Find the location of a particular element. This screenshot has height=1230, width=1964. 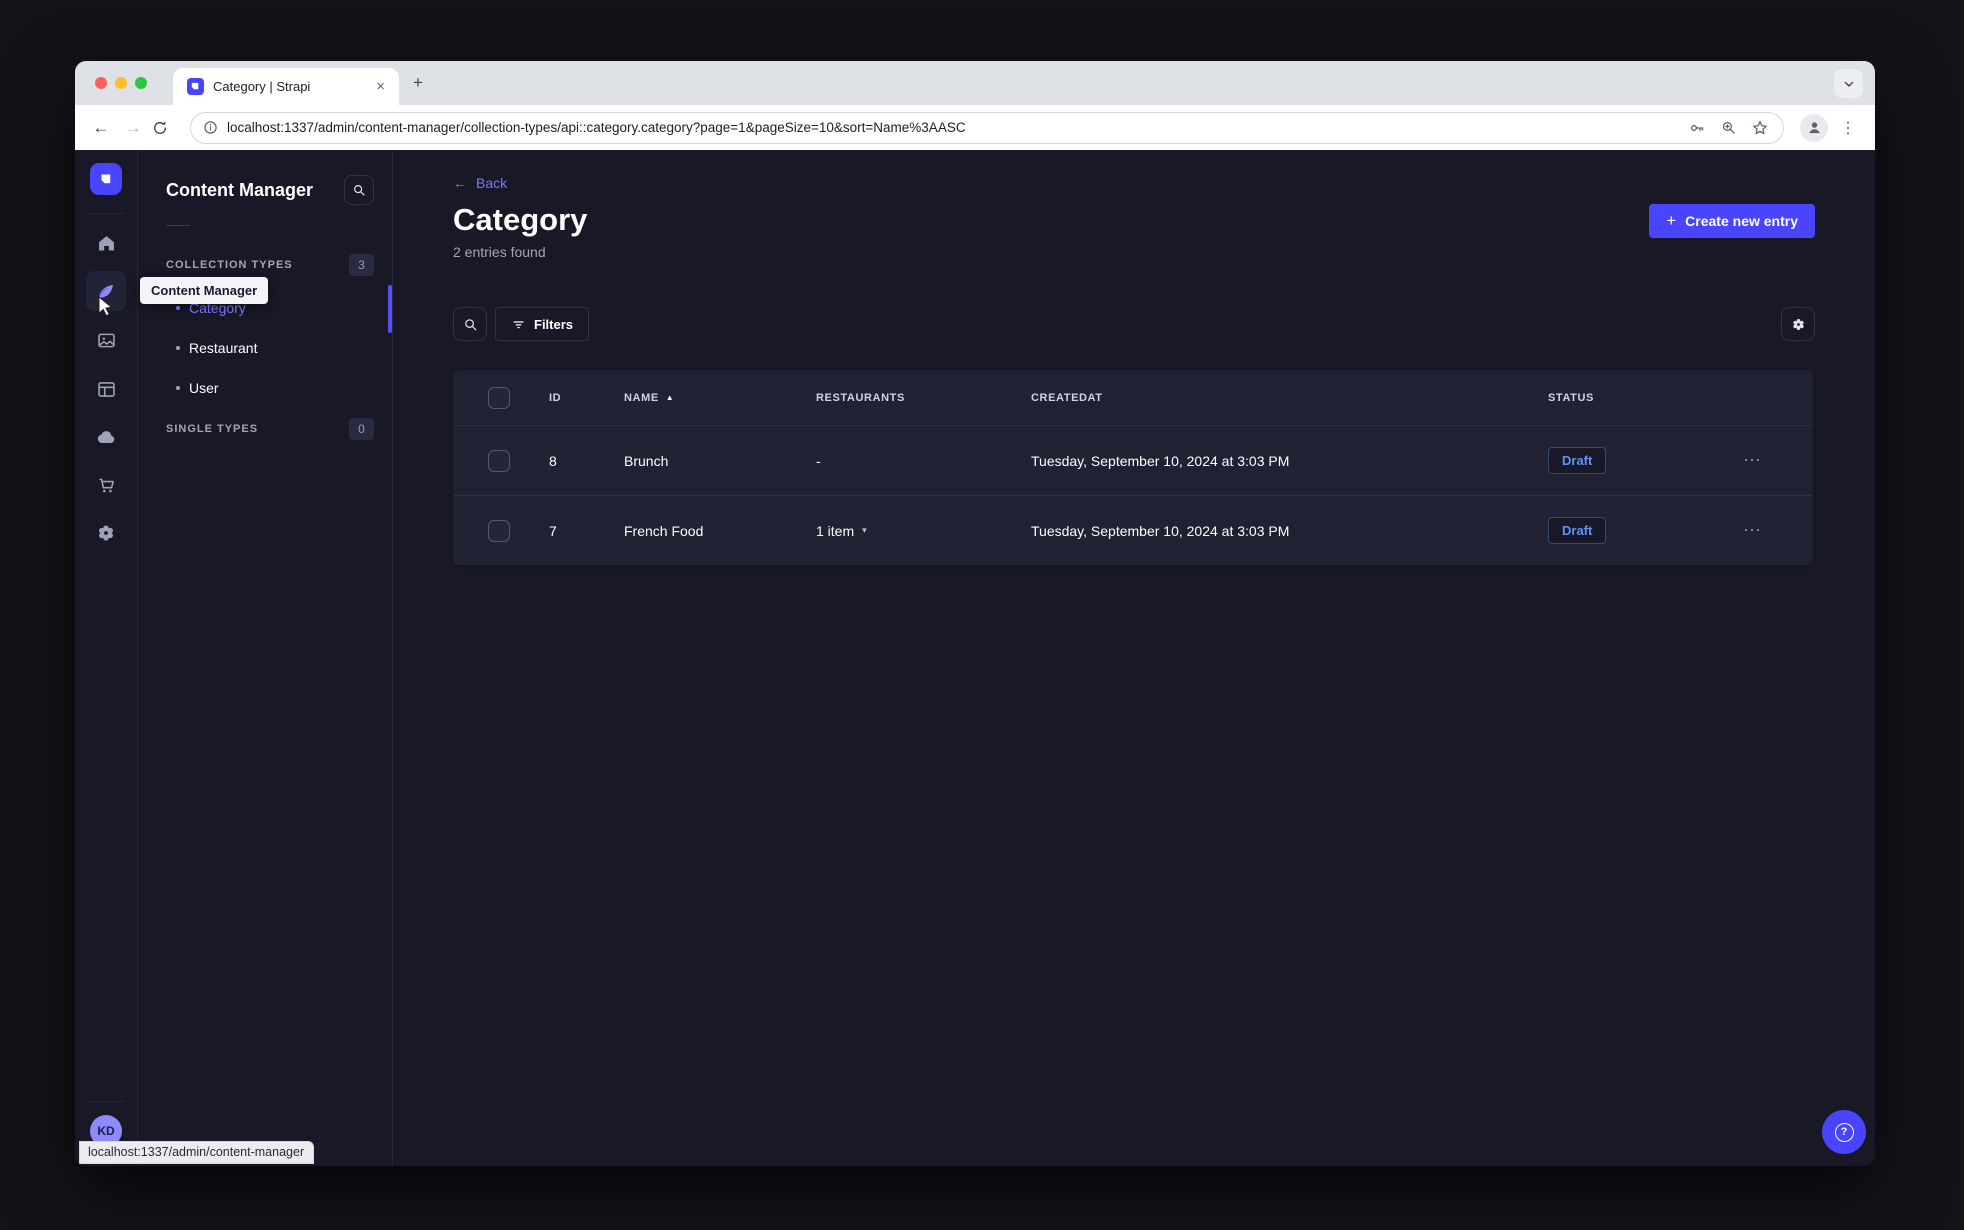

filters-button: Filters is located at coordinates (542, 324).